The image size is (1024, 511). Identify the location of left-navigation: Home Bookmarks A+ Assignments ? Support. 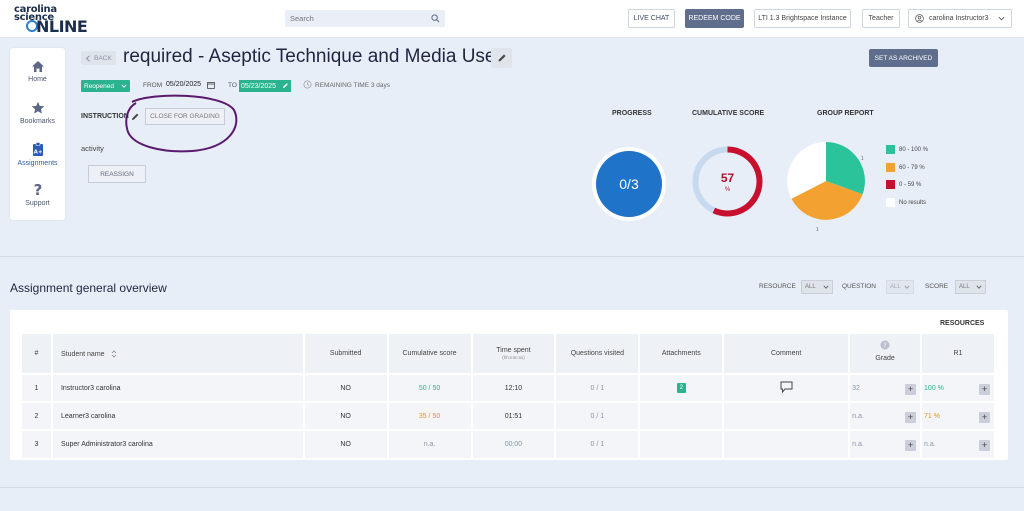
(37, 134).